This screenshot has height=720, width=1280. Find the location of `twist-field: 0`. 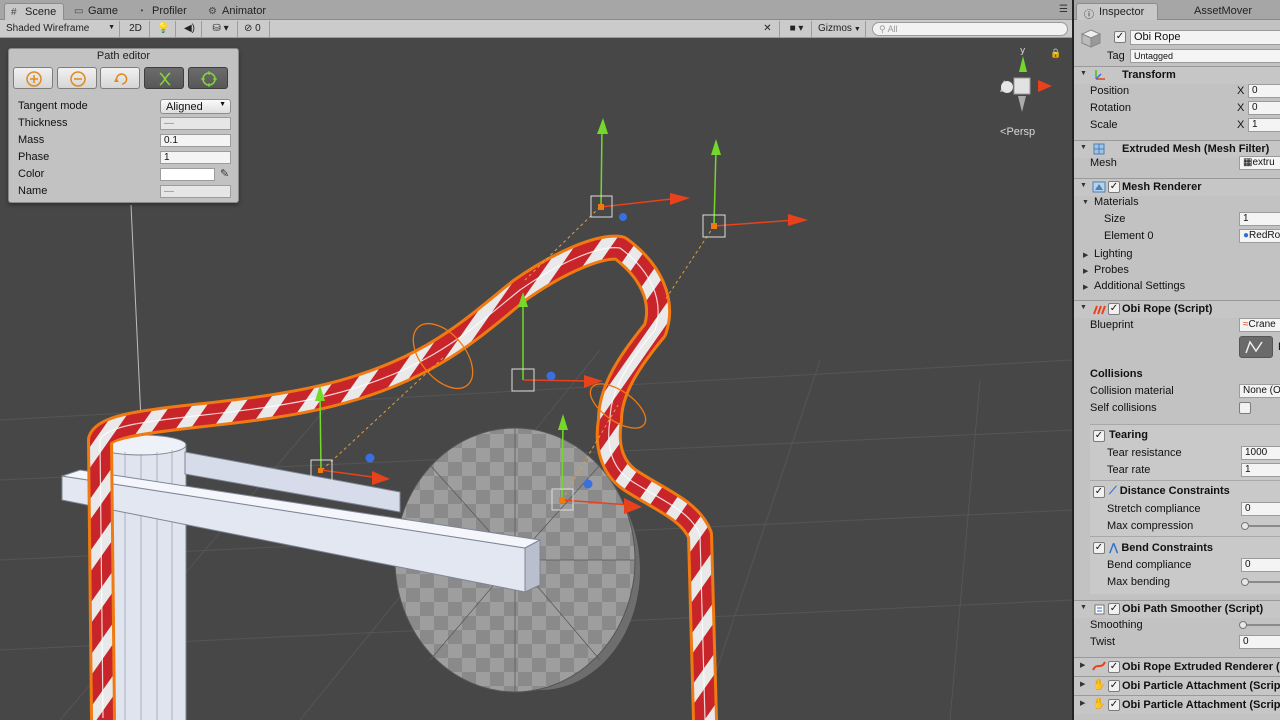

twist-field: 0 is located at coordinates (1259, 642).